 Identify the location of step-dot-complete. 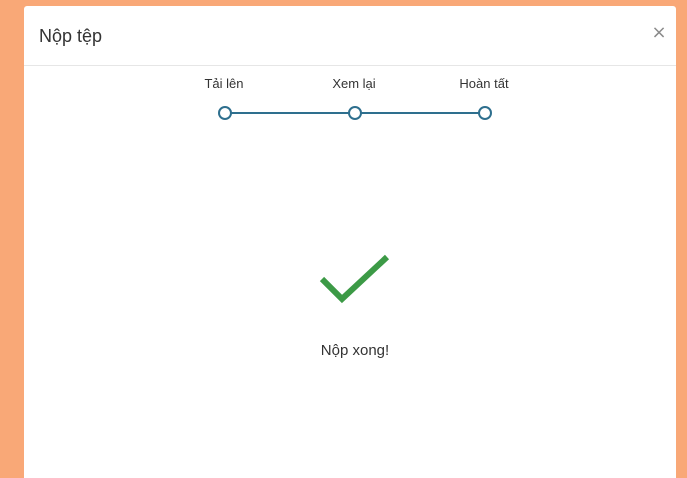
(485, 113).